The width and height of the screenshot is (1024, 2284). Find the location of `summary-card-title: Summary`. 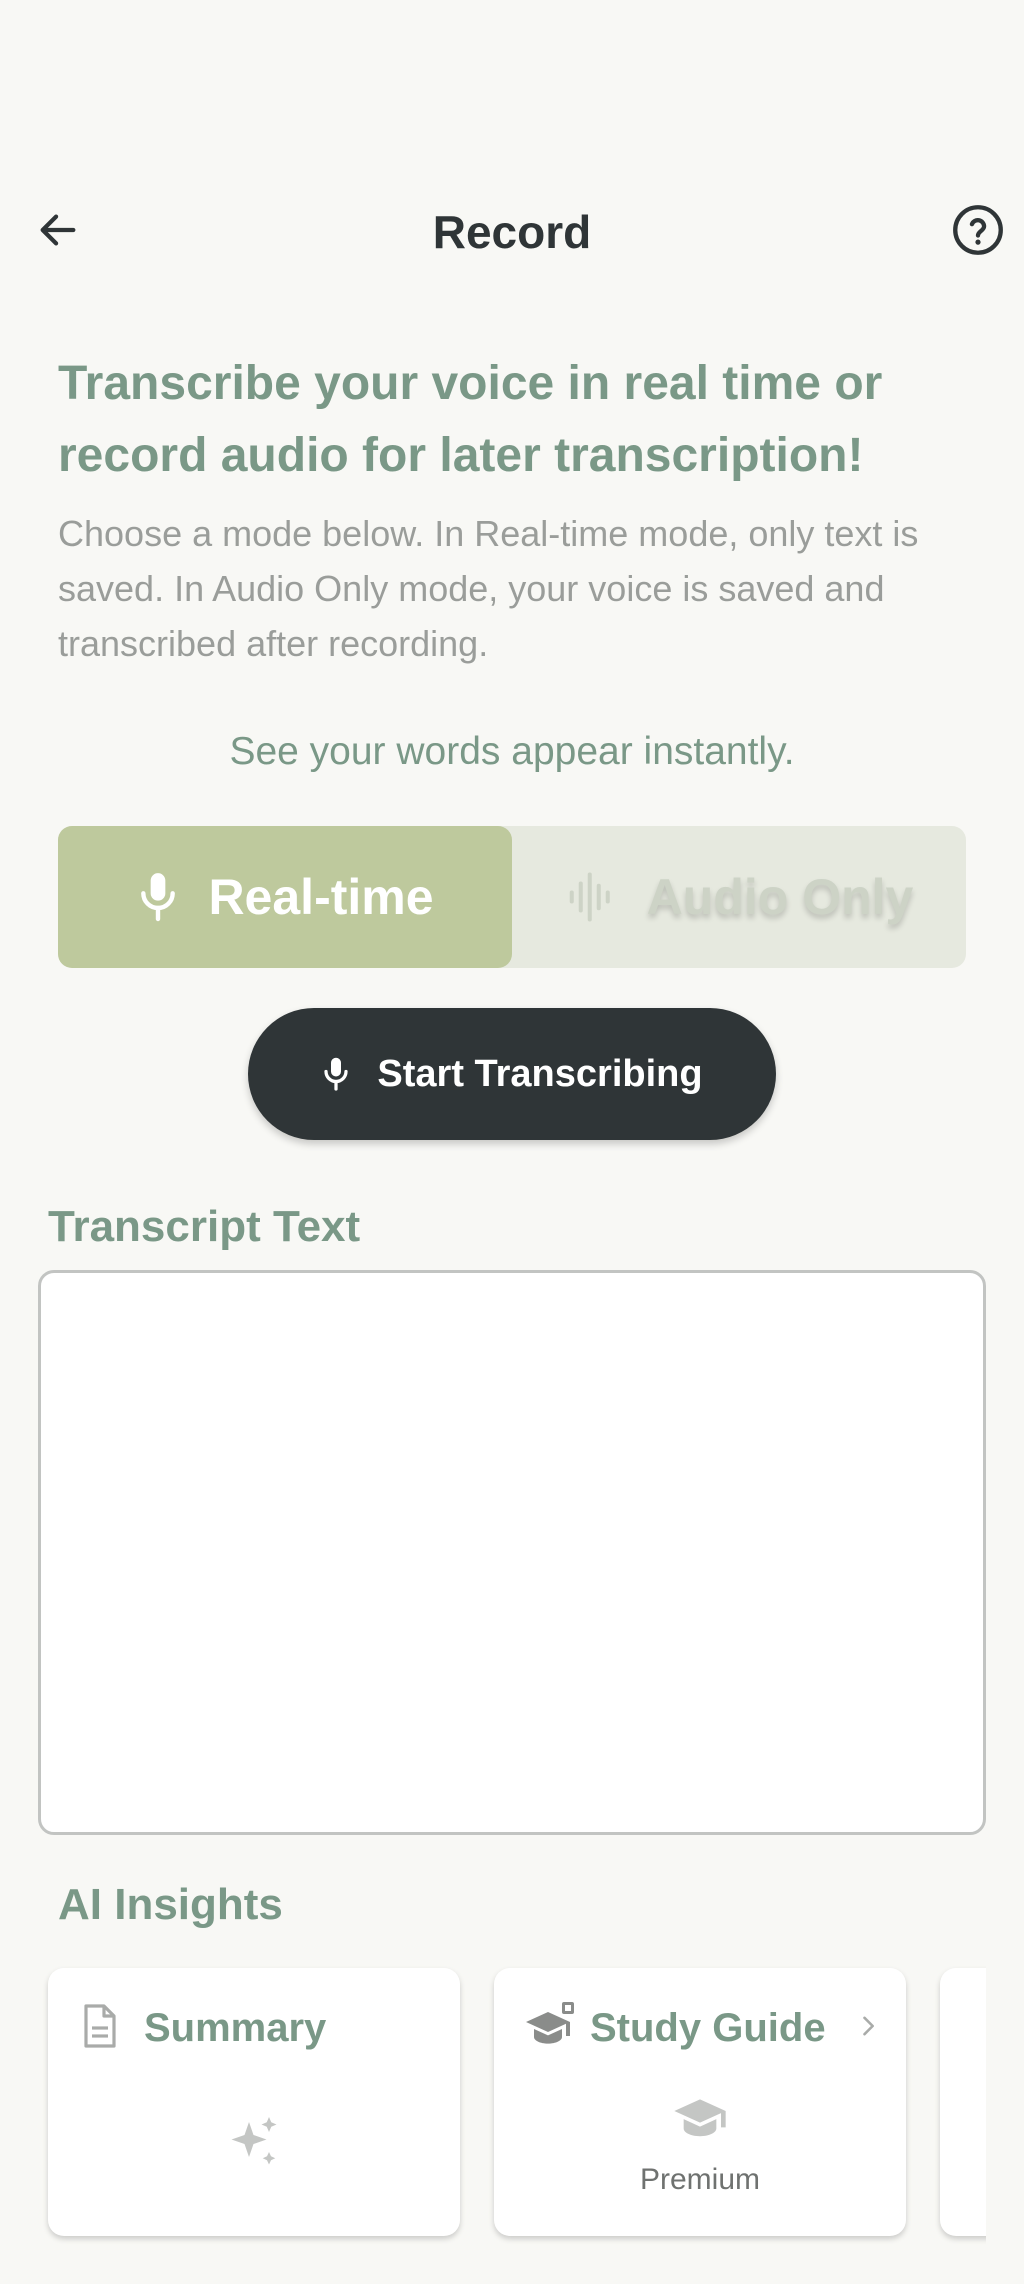

summary-card-title: Summary is located at coordinates (235, 2028).